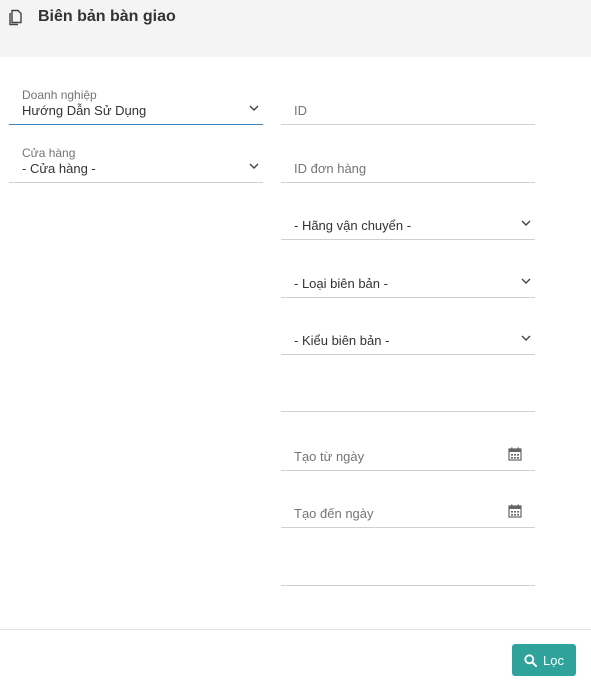 The image size is (591, 680). What do you see at coordinates (329, 456) in the screenshot?
I see `created-from-placeholder: Tạo từ ngày` at bounding box center [329, 456].